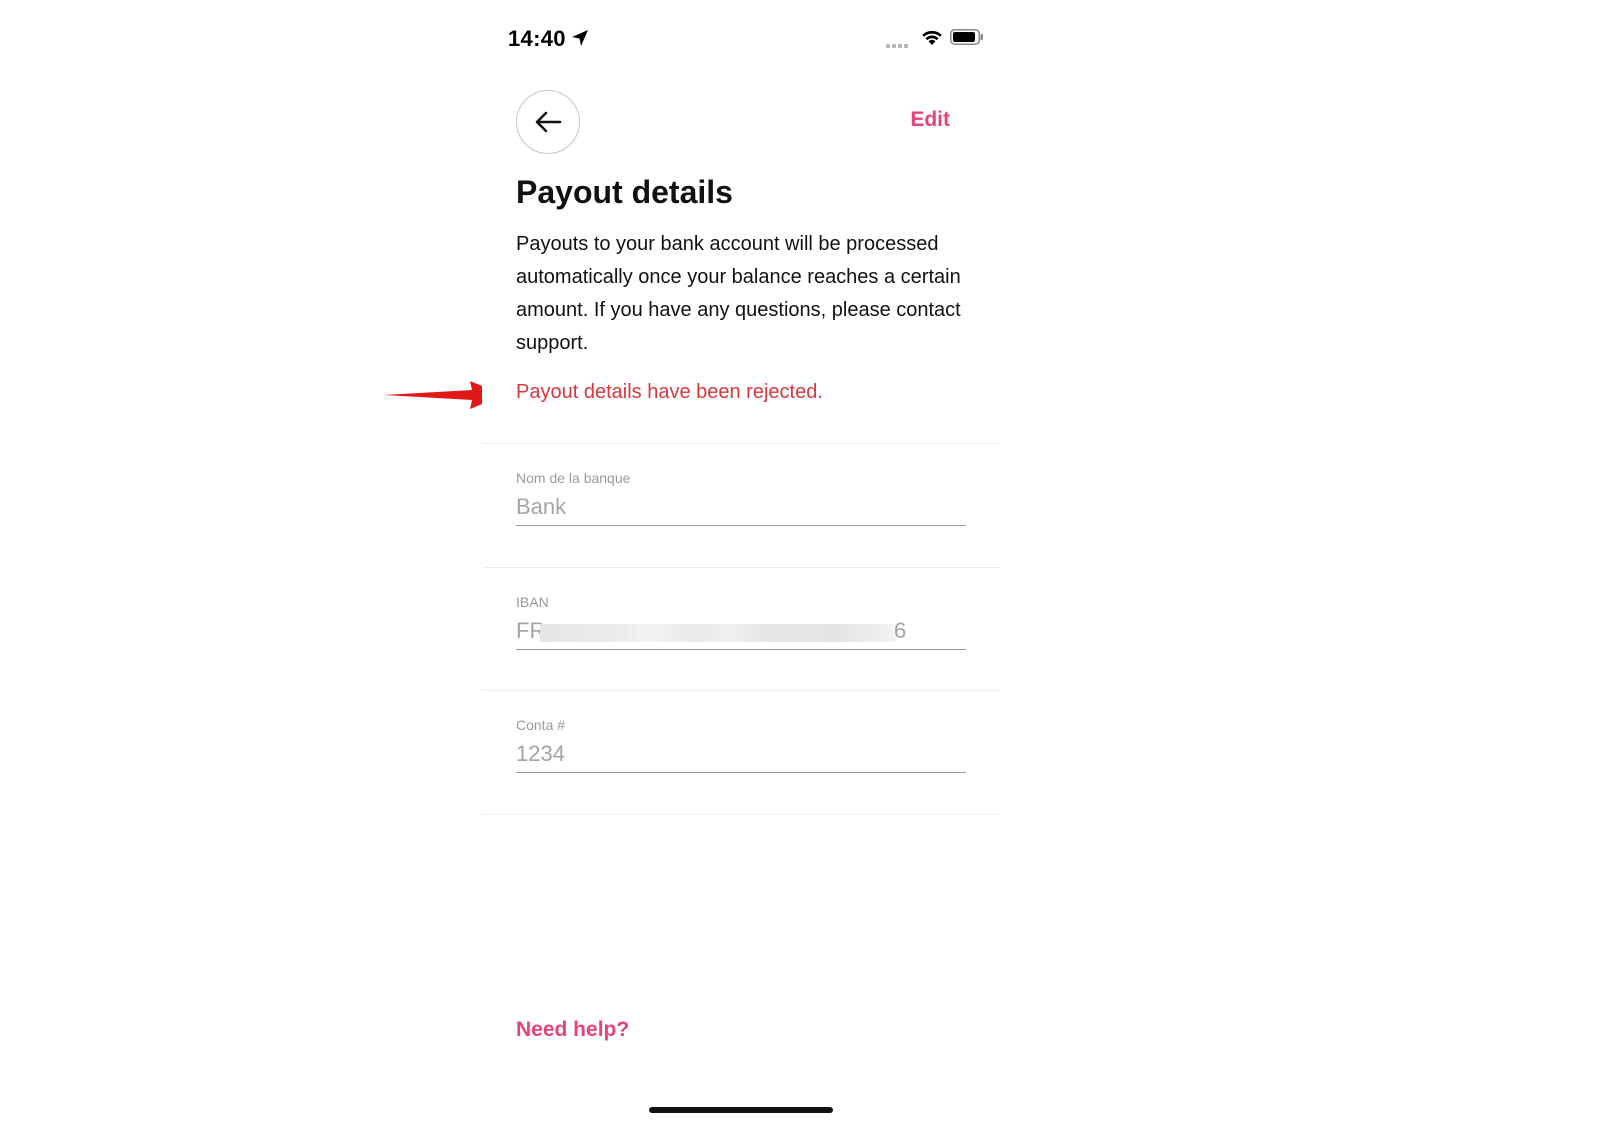 This screenshot has width=1612, height=1142. I want to click on iban-label: IBAN, so click(532, 602).